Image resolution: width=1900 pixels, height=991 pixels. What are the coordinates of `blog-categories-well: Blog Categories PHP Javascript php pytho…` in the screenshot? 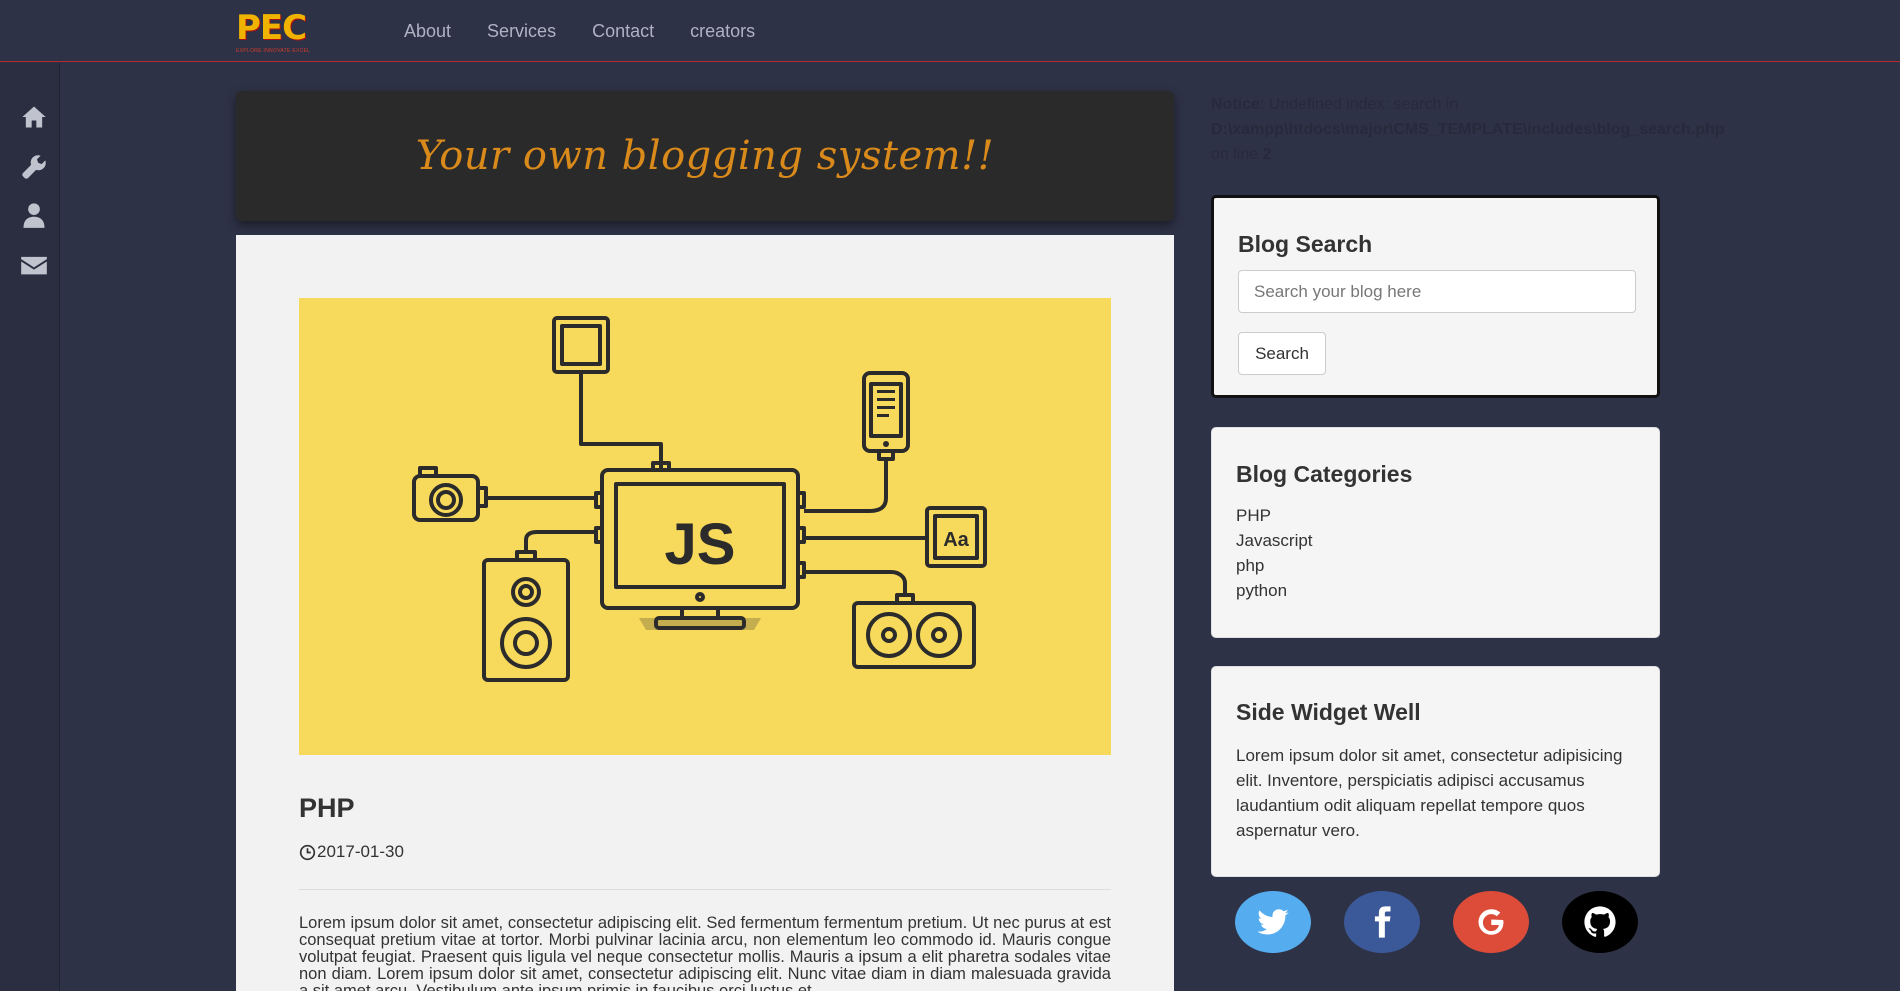 It's located at (1435, 532).